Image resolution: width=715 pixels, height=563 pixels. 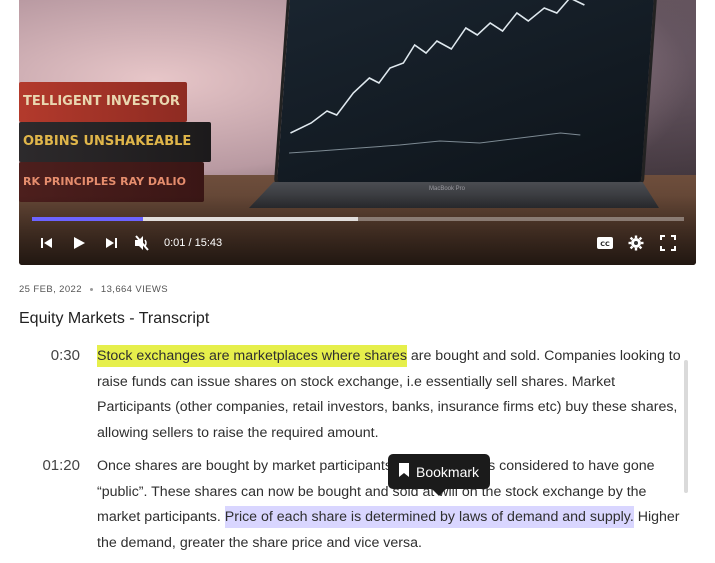 I want to click on settings-icon, so click(x=637, y=243).